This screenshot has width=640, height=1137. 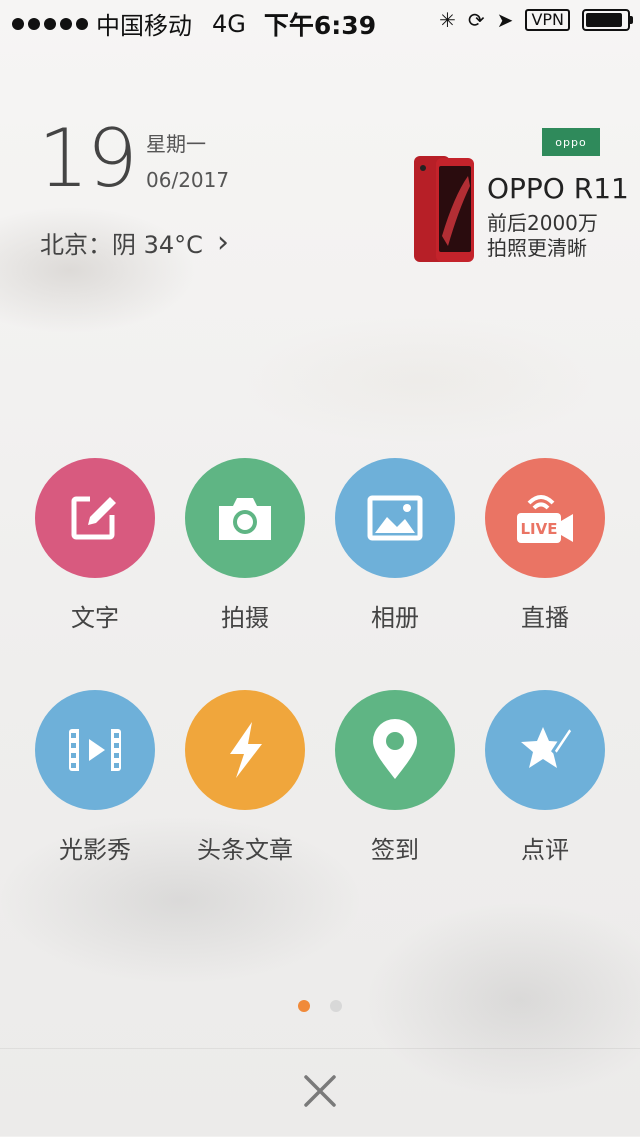 I want to click on page-dot-inactive, so click(x=336, y=1006).